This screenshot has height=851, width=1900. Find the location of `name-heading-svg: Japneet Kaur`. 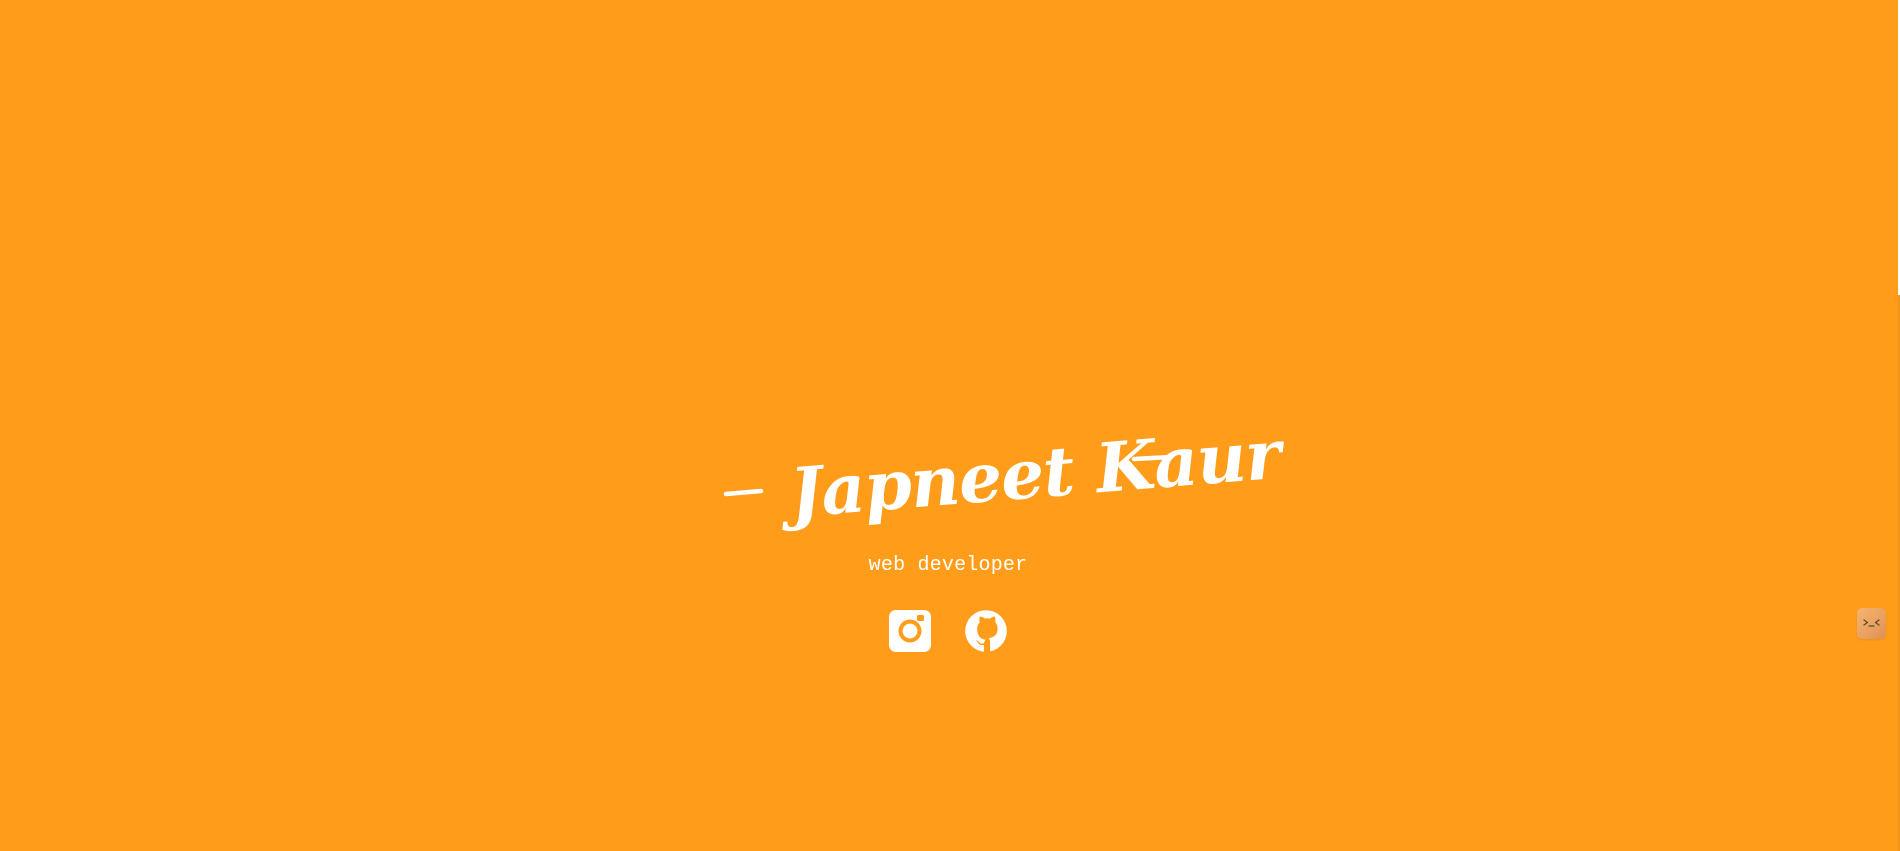

name-heading-svg: Japneet Kaur is located at coordinates (1005, 474).